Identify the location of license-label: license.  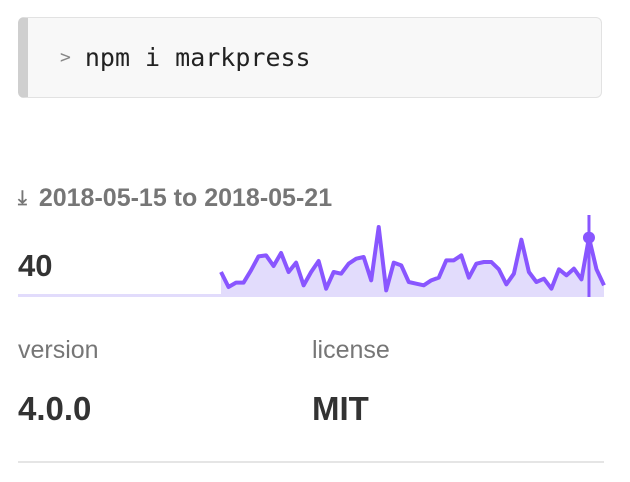
(351, 350).